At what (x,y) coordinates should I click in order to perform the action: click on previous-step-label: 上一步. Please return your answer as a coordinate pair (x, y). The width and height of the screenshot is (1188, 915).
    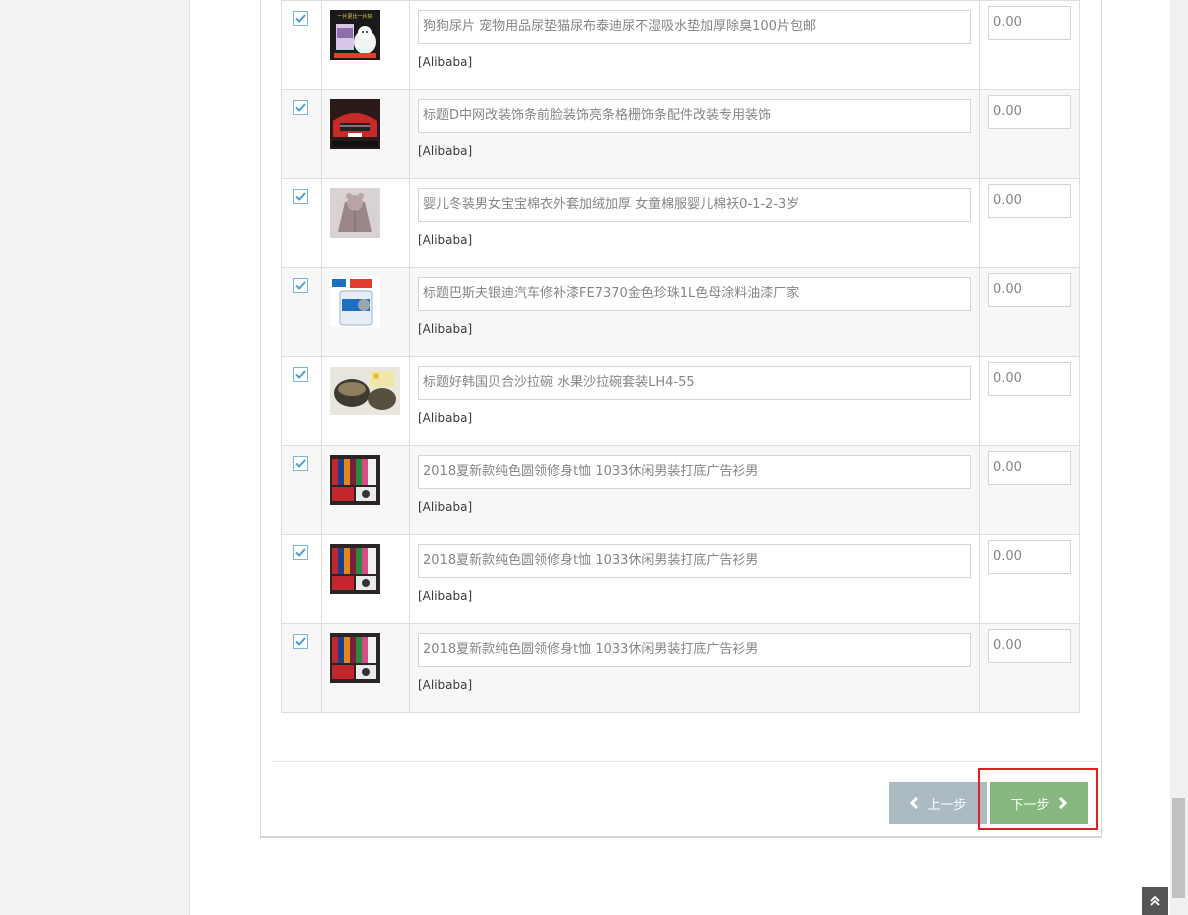
    Looking at the image, I should click on (947, 805).